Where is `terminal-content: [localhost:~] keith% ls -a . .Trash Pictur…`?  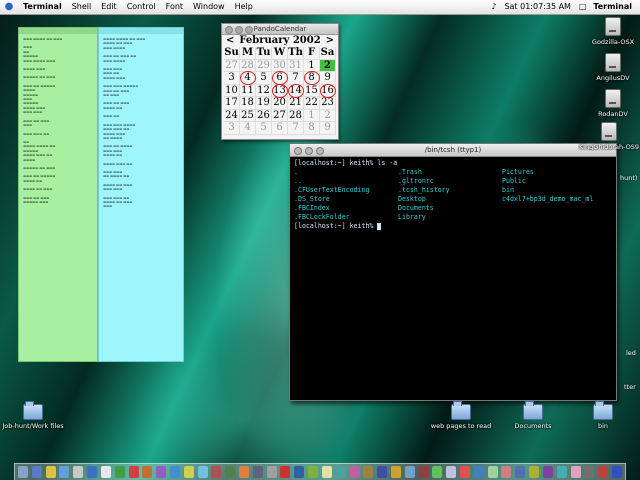 terminal-content: [localhost:~] keith% ls -a . .Trash Pictur… is located at coordinates (453, 195).